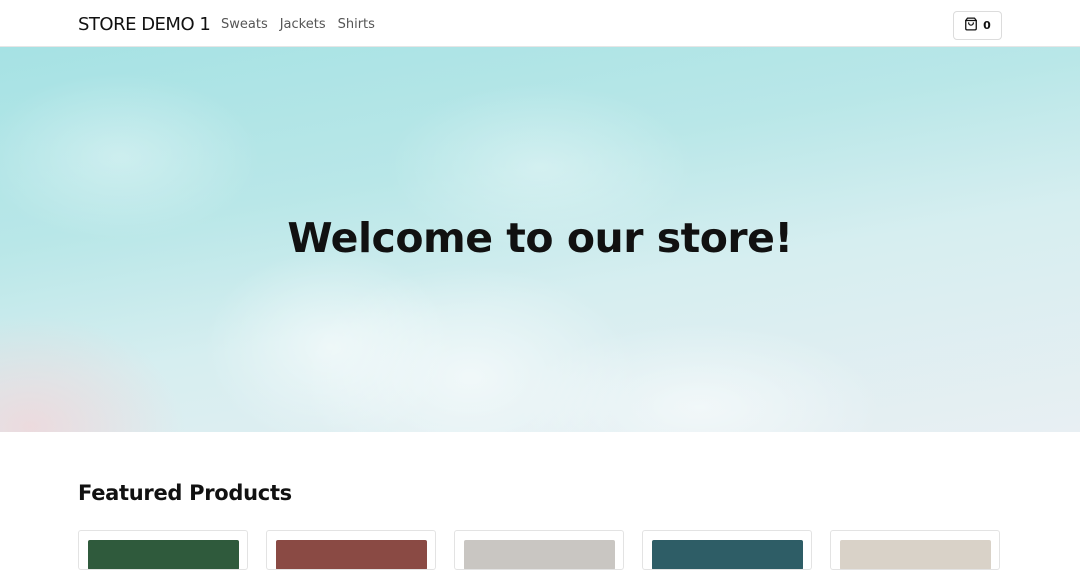 Image resolution: width=1080 pixels, height=570 pixels. I want to click on cart-button: 0, so click(977, 25).